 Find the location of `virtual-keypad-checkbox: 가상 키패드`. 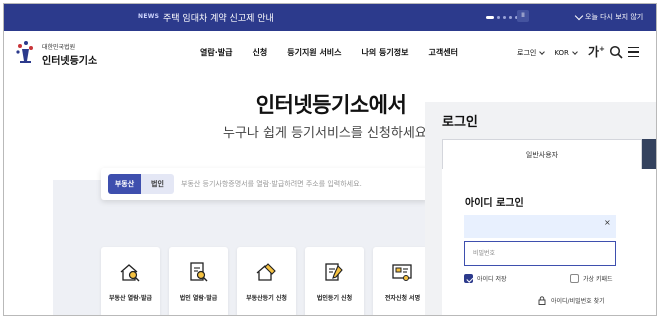

virtual-keypad-checkbox: 가상 키패드 is located at coordinates (591, 278).